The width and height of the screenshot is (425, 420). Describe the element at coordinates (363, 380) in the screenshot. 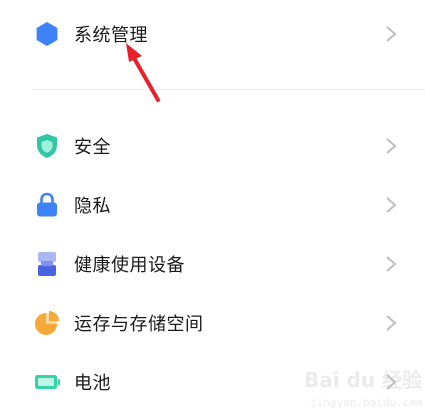

I see `watermark-brand: Bai du 经验` at that location.